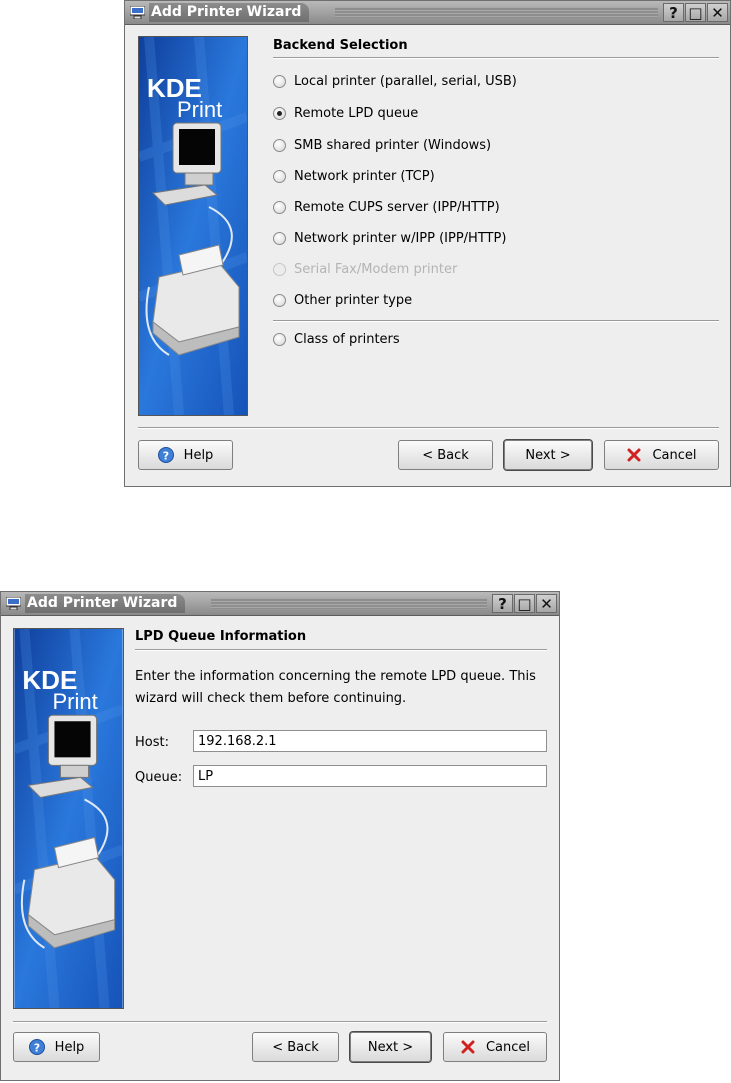 This screenshot has height=1083, width=731. I want to click on option-serial-fax-modem: Serial Fax/Modem printer, so click(365, 269).